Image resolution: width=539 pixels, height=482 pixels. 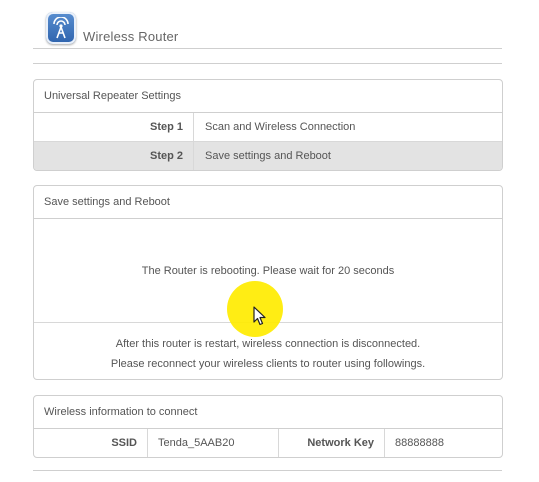 I want to click on network-key-label: Network Key, so click(x=332, y=443).